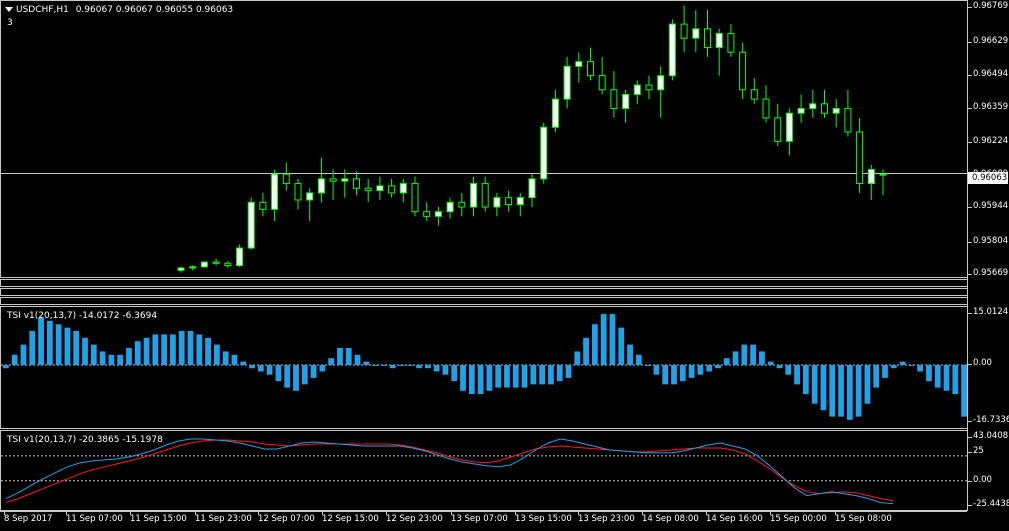  I want to click on price-tick: 0.96224, so click(988, 142).